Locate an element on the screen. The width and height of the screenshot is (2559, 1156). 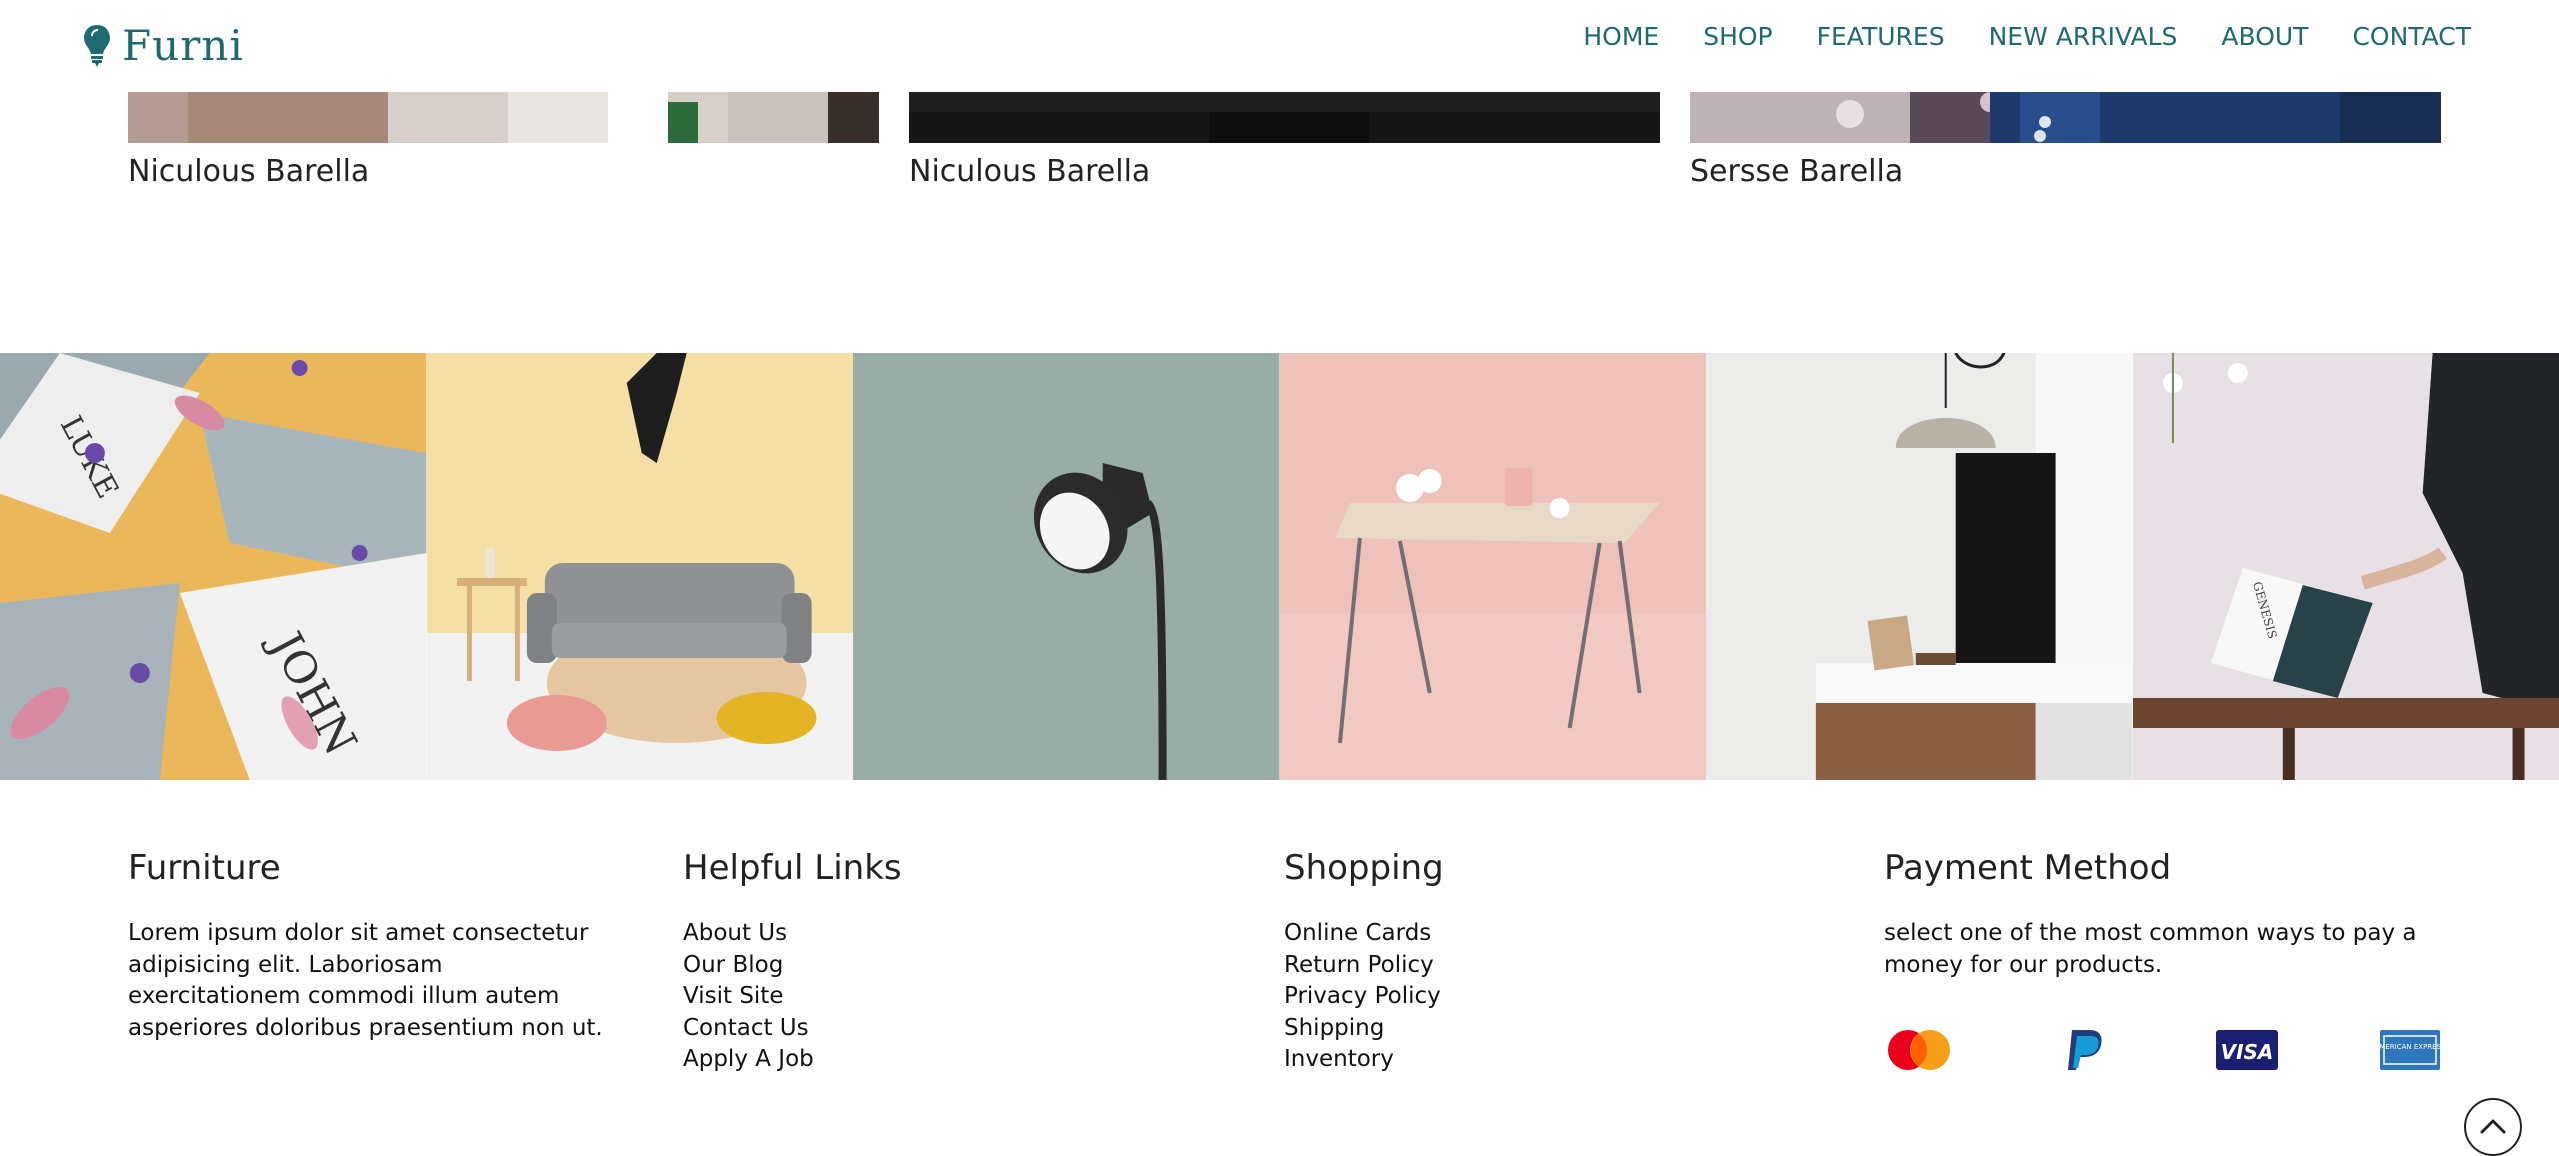
footer-heading-shopping: Shopping is located at coordinates (1474, 868).